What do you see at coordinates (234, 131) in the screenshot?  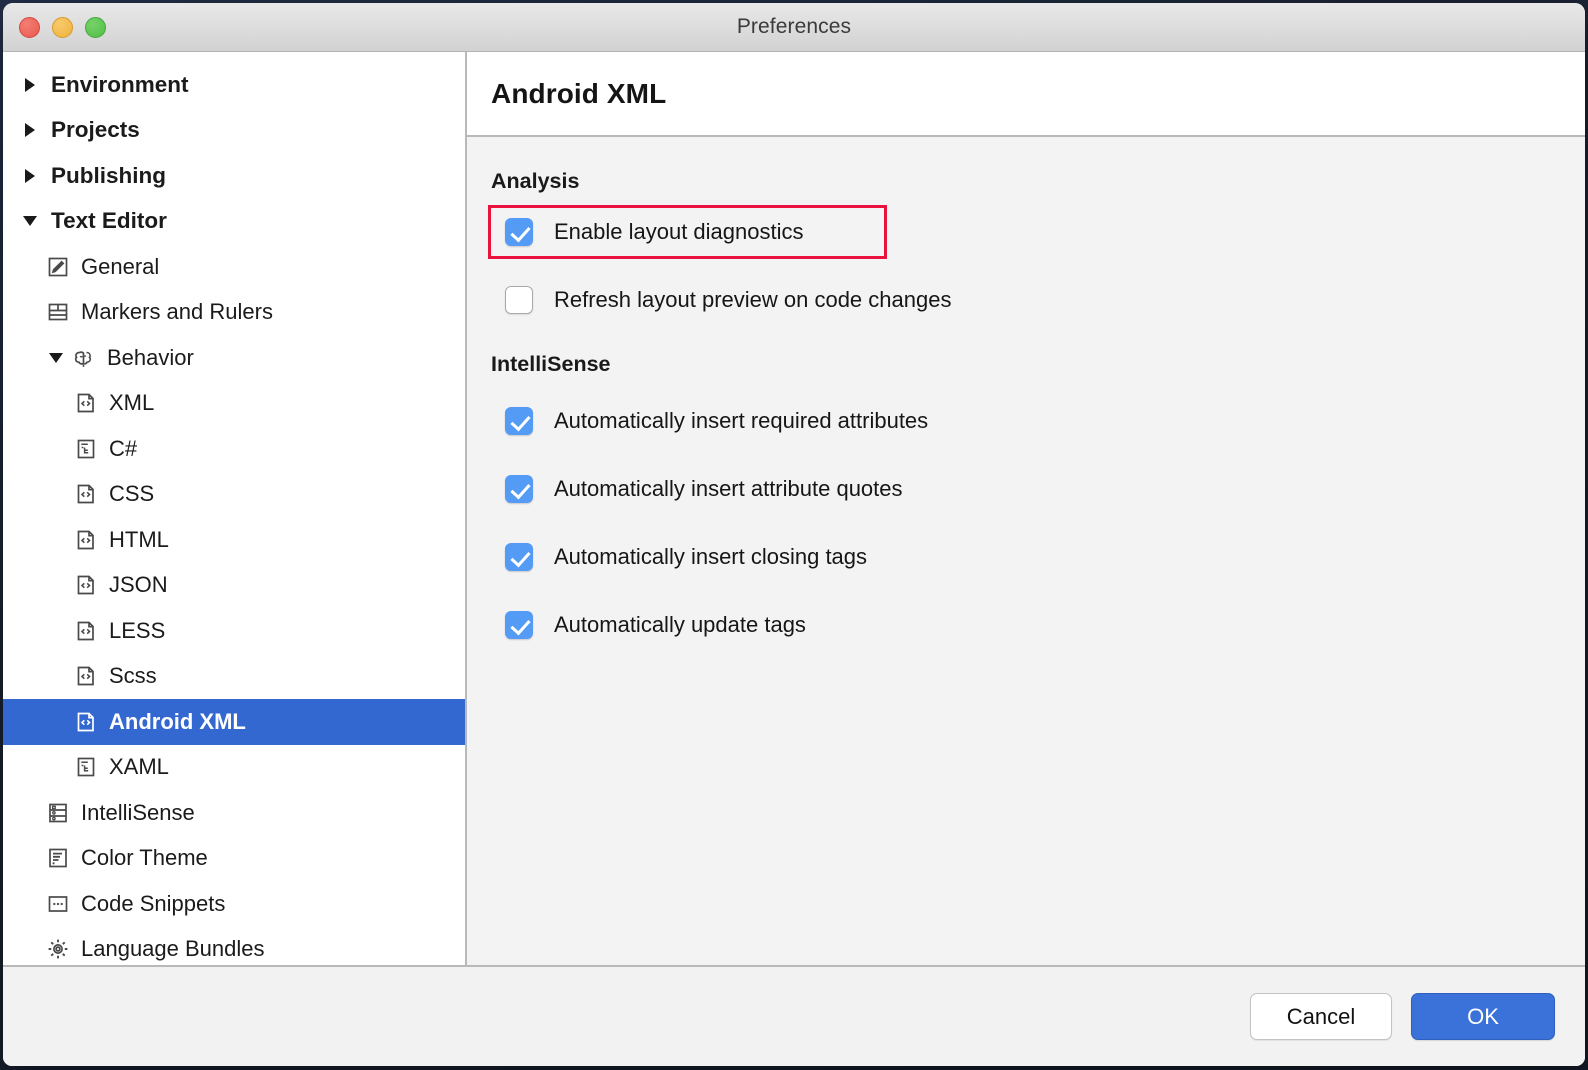 I see `sidebar-item-projects: Projects` at bounding box center [234, 131].